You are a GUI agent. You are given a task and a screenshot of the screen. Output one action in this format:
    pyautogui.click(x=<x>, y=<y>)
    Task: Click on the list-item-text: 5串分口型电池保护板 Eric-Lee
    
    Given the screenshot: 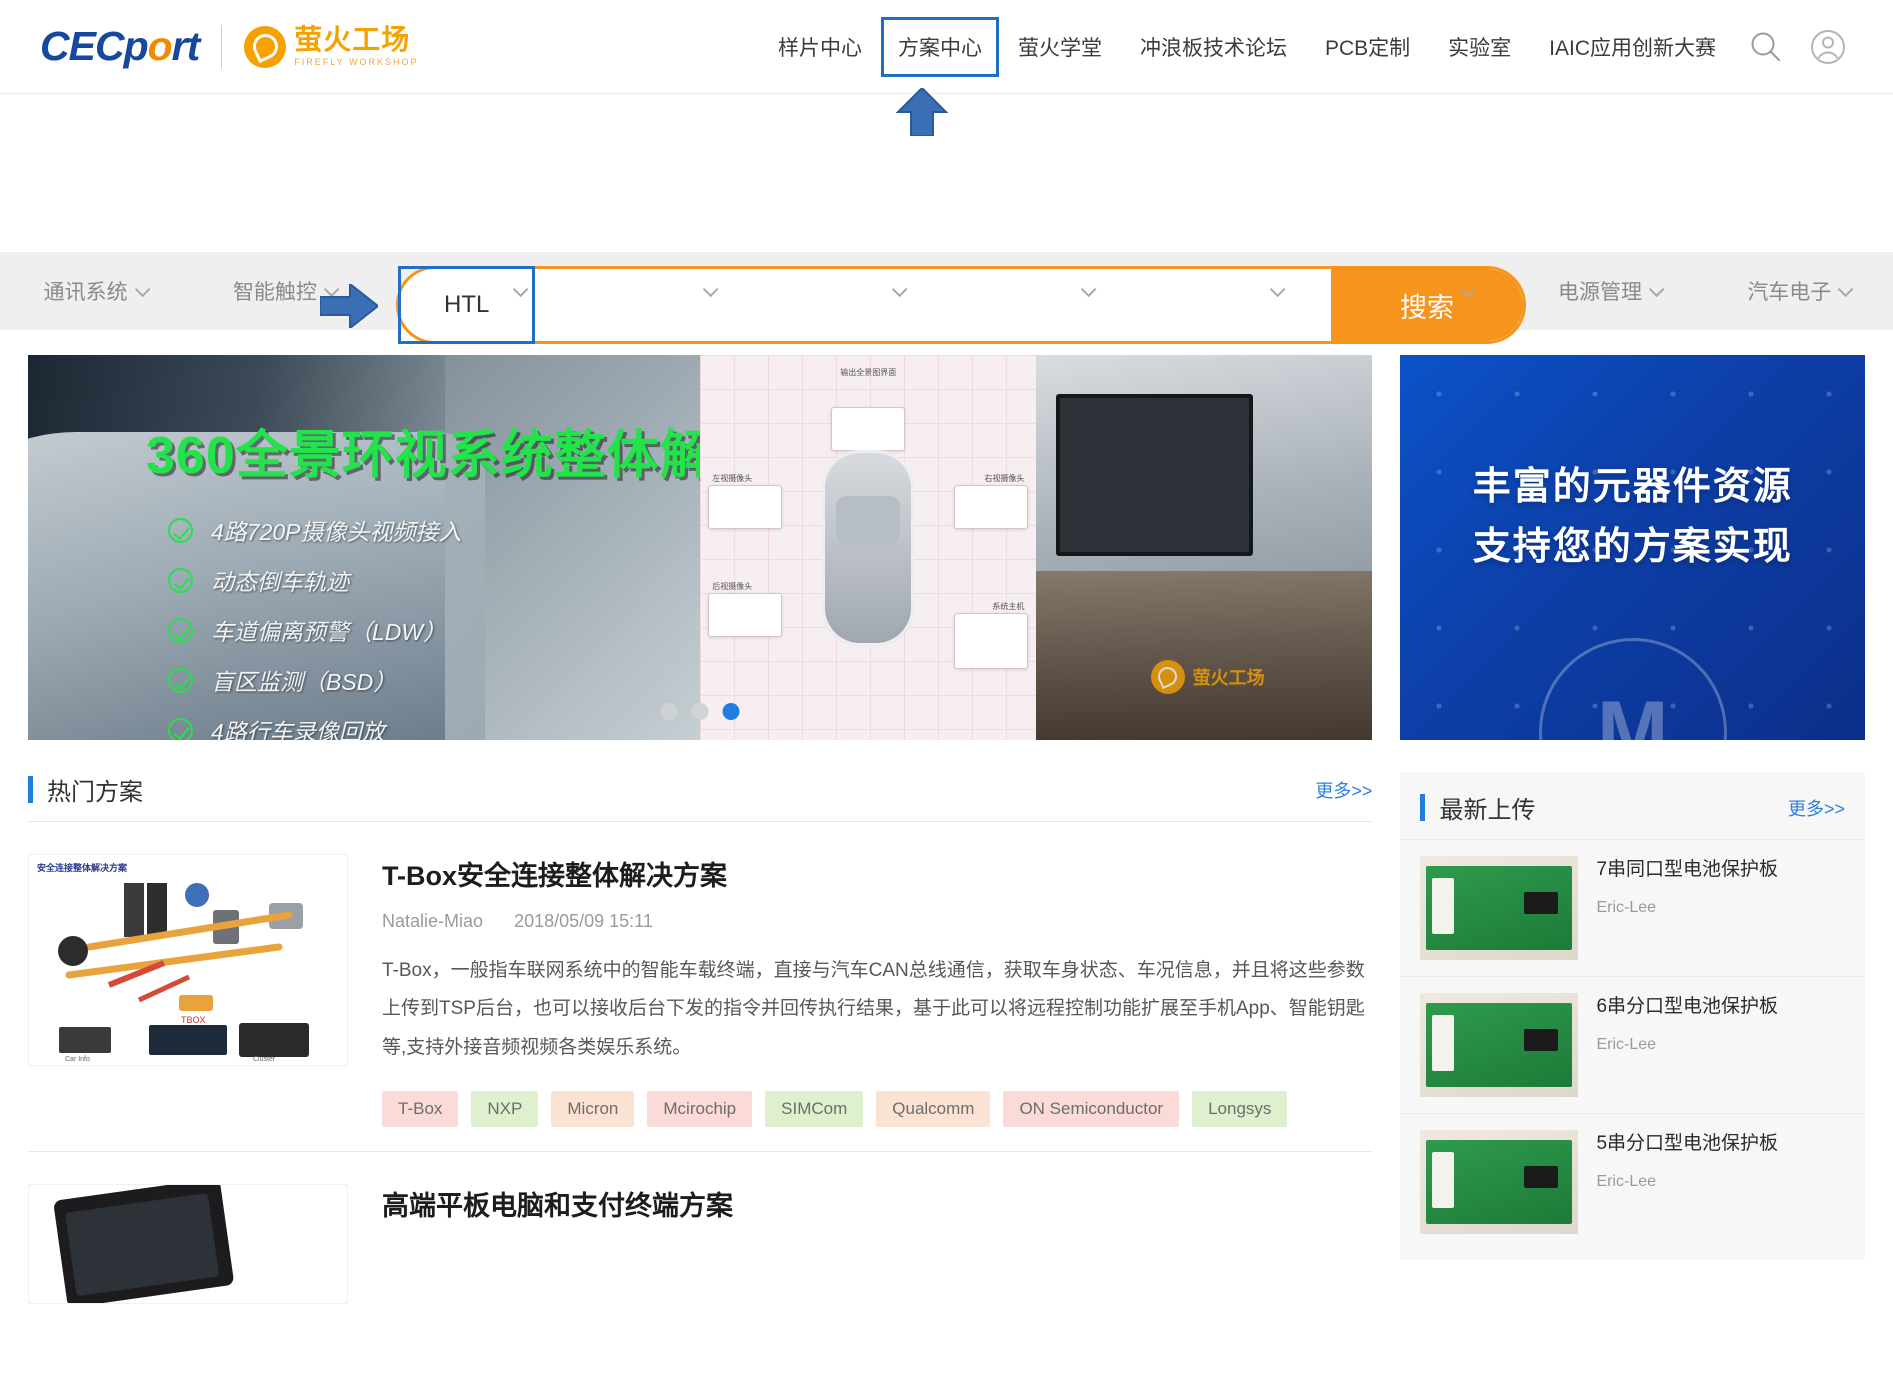 What is the action you would take?
    pyautogui.click(x=1720, y=1182)
    